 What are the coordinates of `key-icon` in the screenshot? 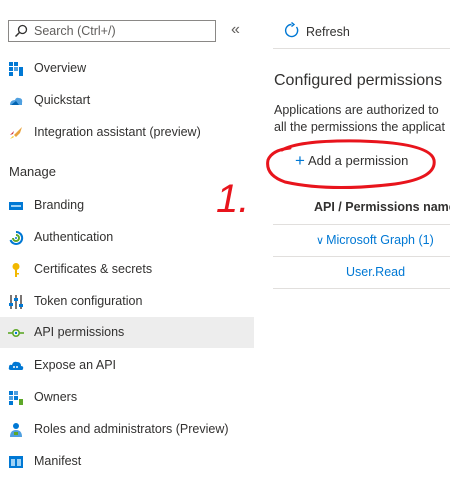 It's located at (16, 270).